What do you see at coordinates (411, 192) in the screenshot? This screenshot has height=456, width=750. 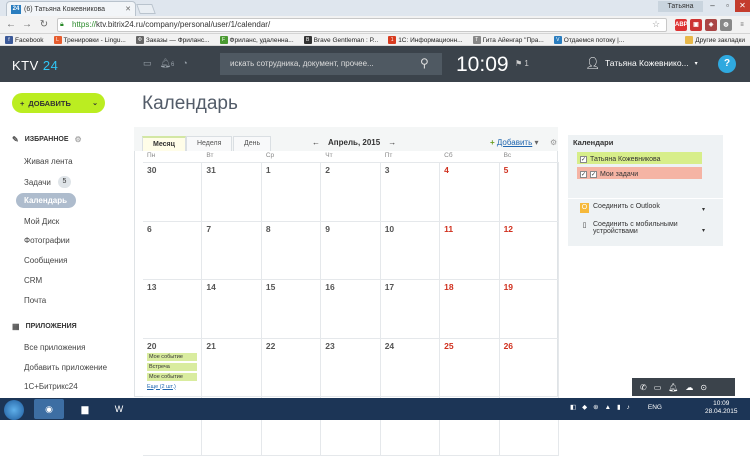 I see `day-cell: 3` at bounding box center [411, 192].